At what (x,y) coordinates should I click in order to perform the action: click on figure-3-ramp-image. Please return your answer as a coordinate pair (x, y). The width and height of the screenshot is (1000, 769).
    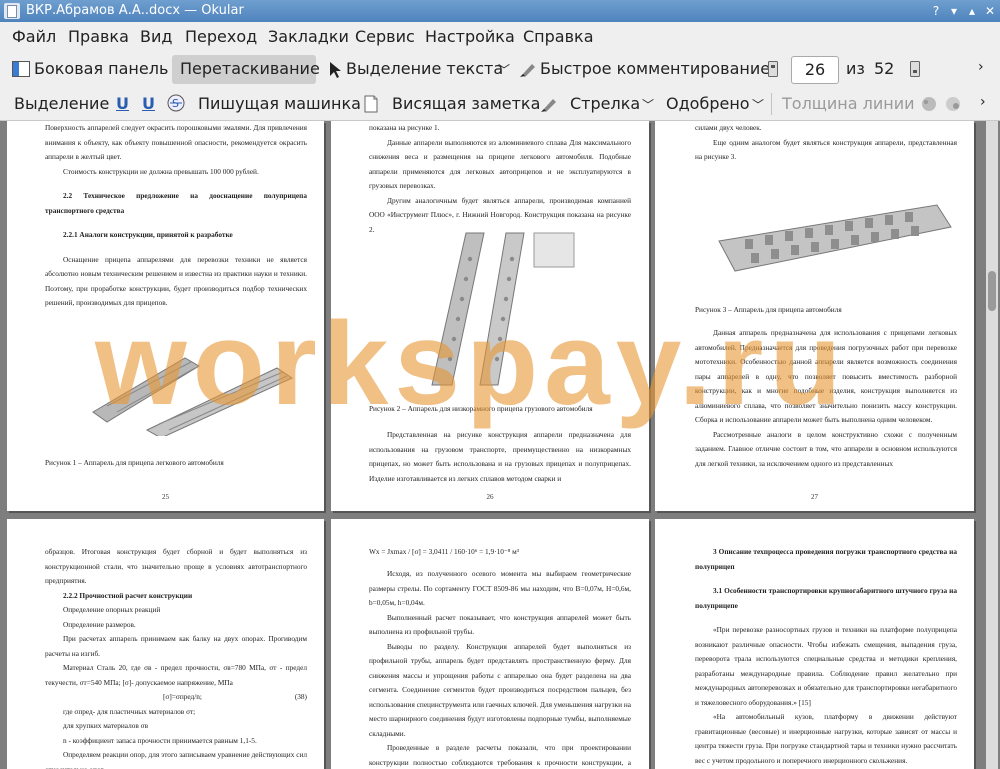
    Looking at the image, I should click on (835, 238).